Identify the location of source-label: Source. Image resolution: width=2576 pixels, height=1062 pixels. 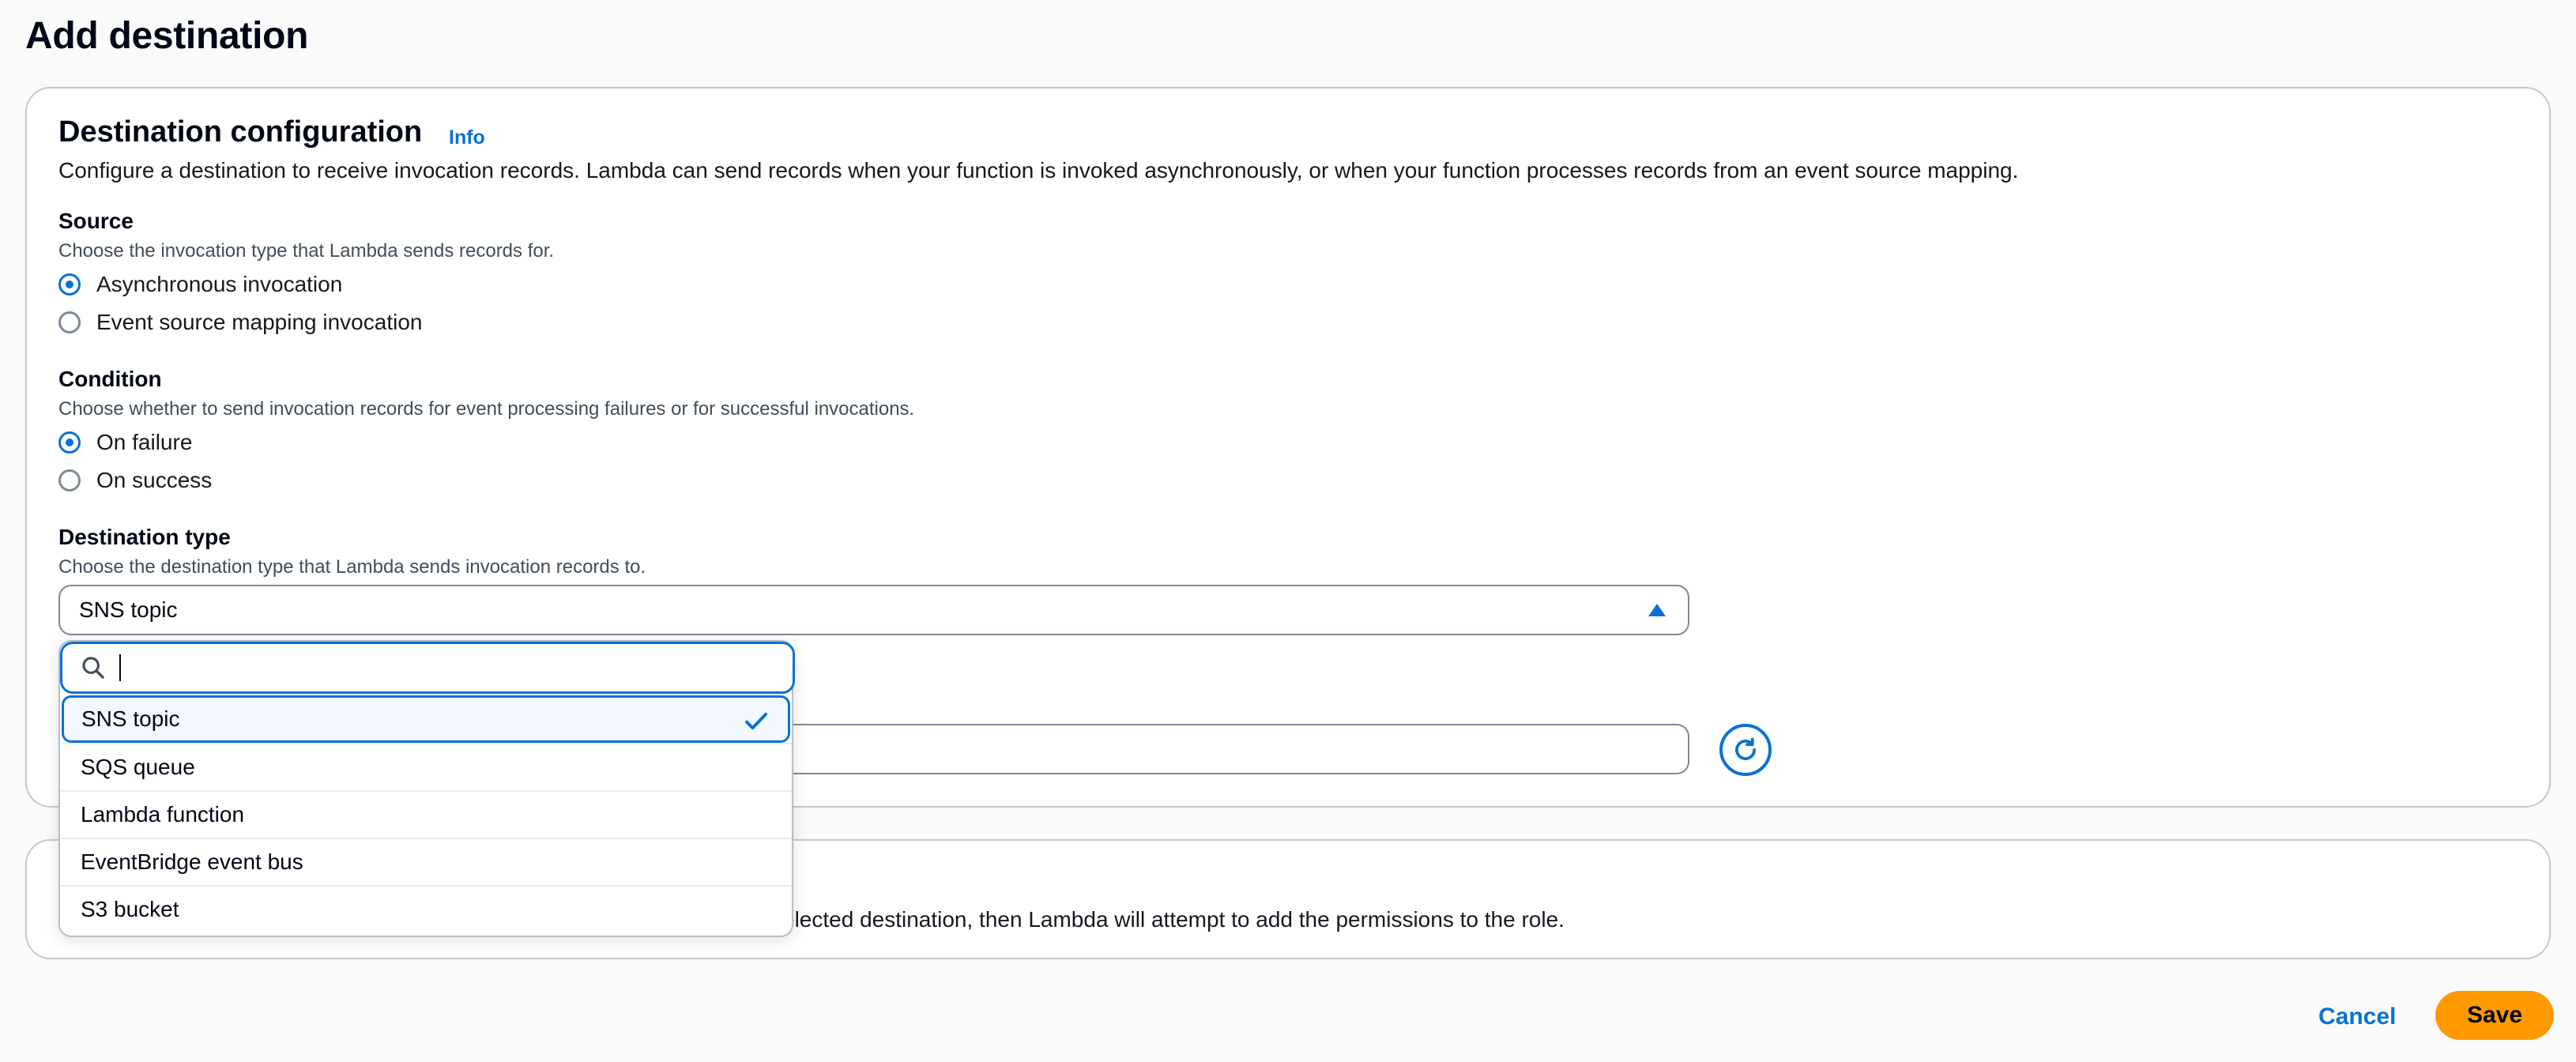
(96, 221).